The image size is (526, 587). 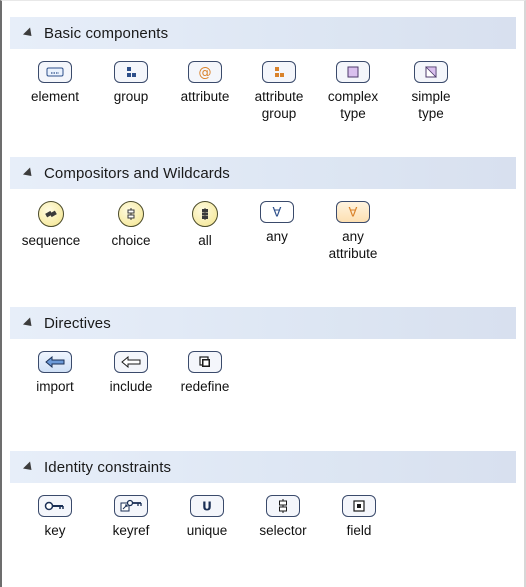 I want to click on svg-text: U, so click(x=207, y=507).